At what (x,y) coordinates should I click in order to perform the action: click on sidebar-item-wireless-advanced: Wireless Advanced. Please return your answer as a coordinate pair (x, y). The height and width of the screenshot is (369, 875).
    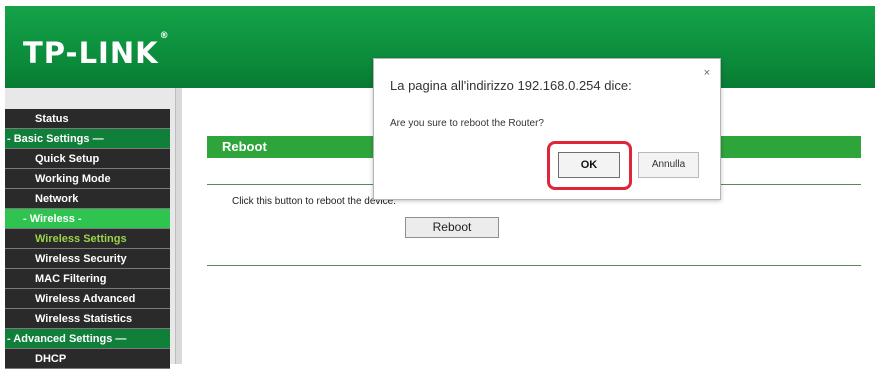
    Looking at the image, I should click on (87, 299).